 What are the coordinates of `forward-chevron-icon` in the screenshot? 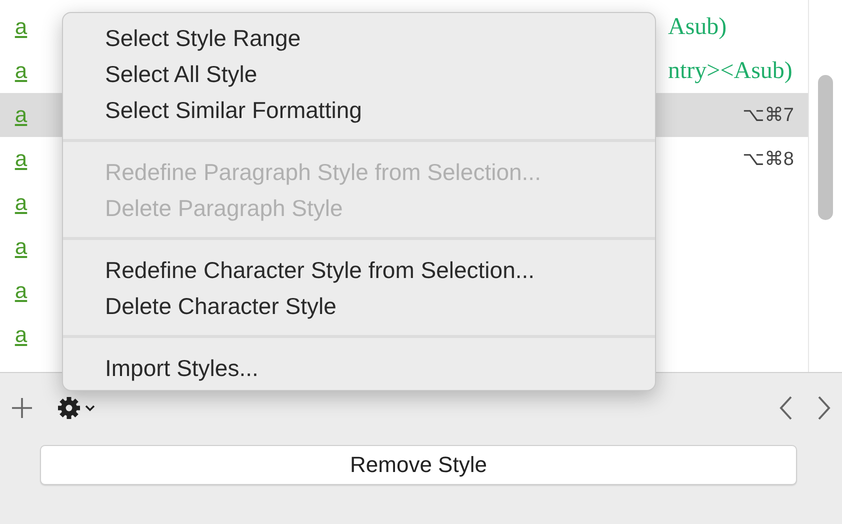 It's located at (824, 408).